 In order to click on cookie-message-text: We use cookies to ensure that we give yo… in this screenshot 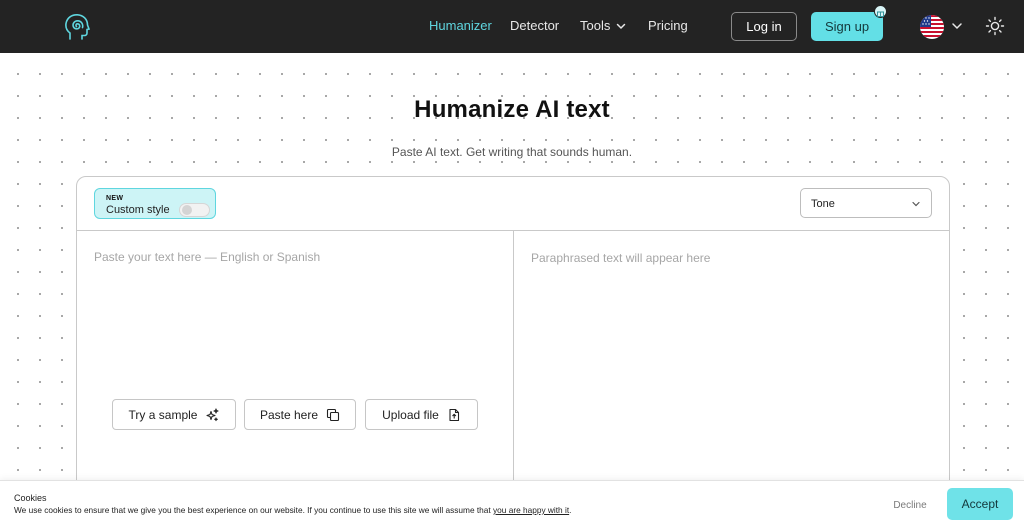, I will do `click(254, 510)`.